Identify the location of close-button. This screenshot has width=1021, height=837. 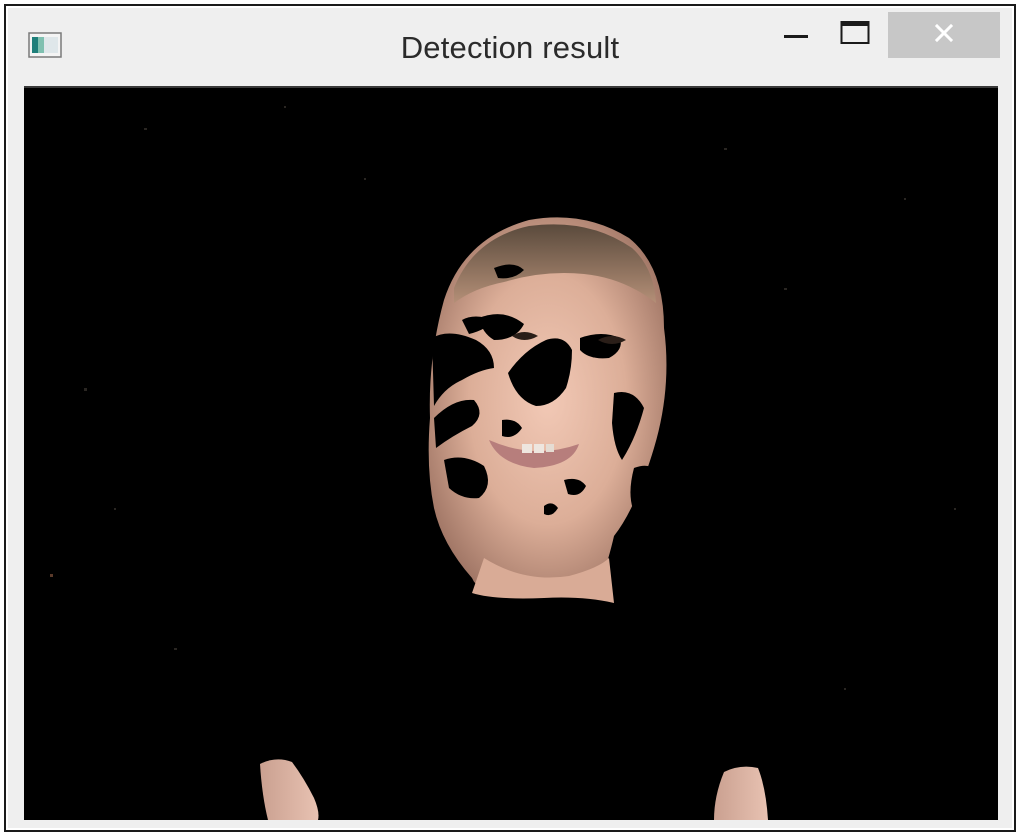
(944, 35).